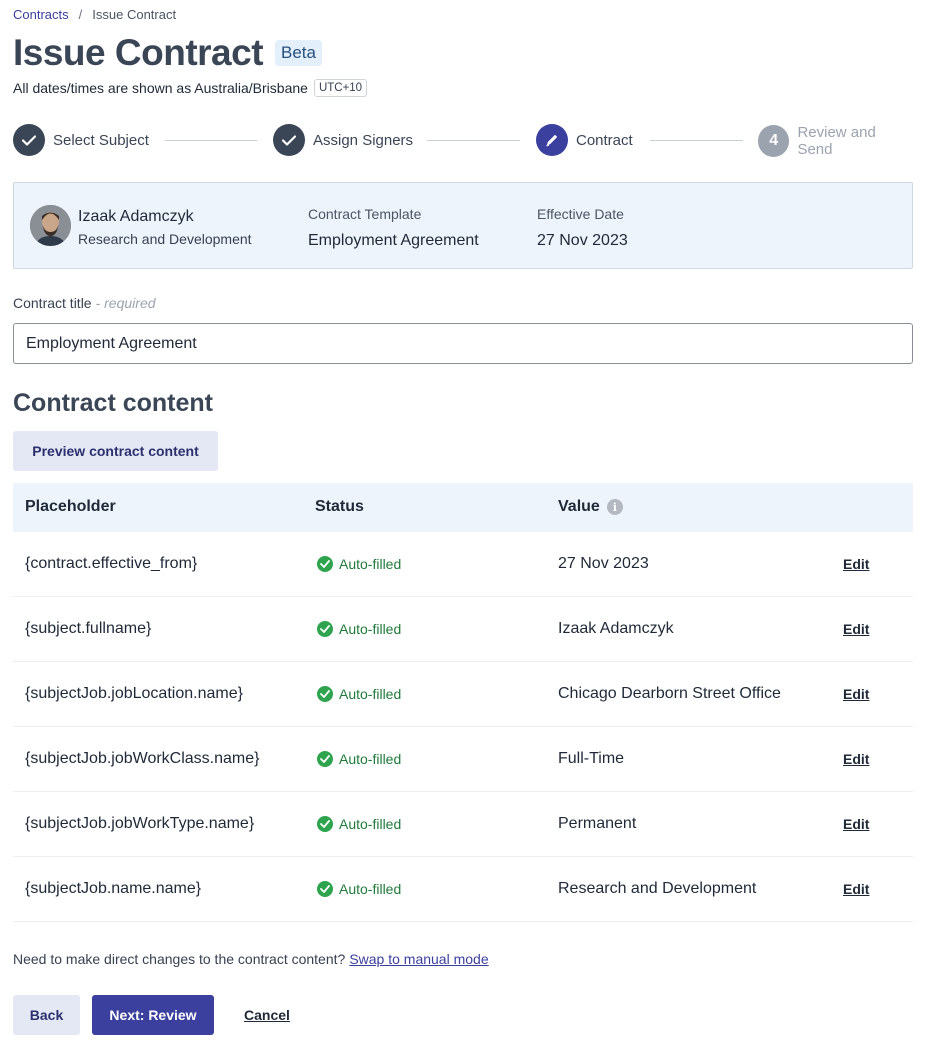 The width and height of the screenshot is (939, 1050). What do you see at coordinates (113, 888) in the screenshot?
I see `placeholder-cell: {subjectJob.name.name}` at bounding box center [113, 888].